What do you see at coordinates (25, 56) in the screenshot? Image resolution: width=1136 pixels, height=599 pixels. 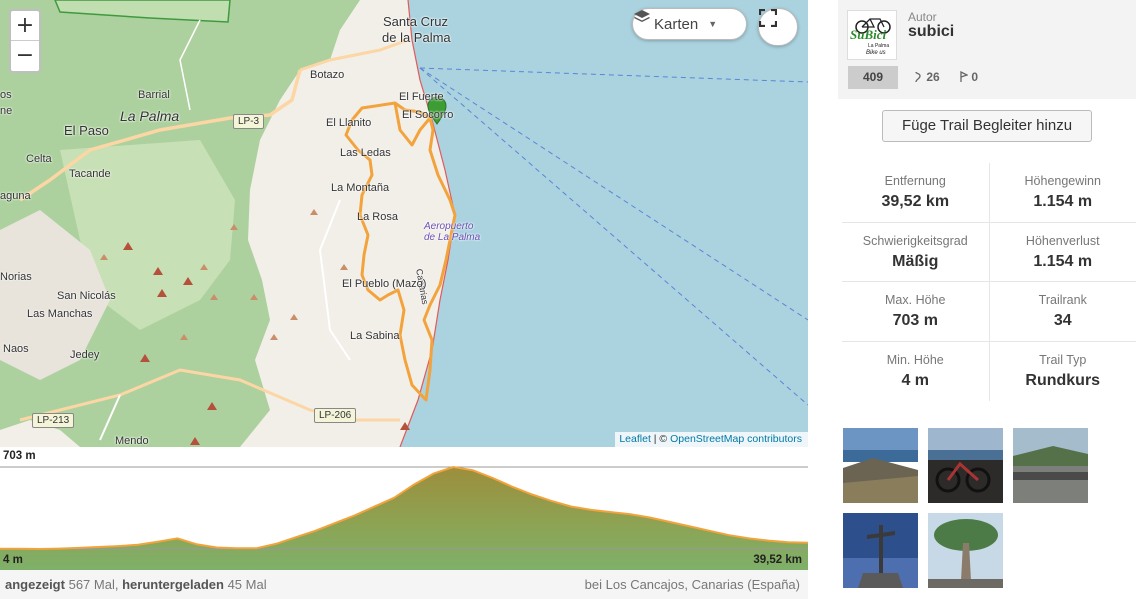 I see `zoom-out-button: −` at bounding box center [25, 56].